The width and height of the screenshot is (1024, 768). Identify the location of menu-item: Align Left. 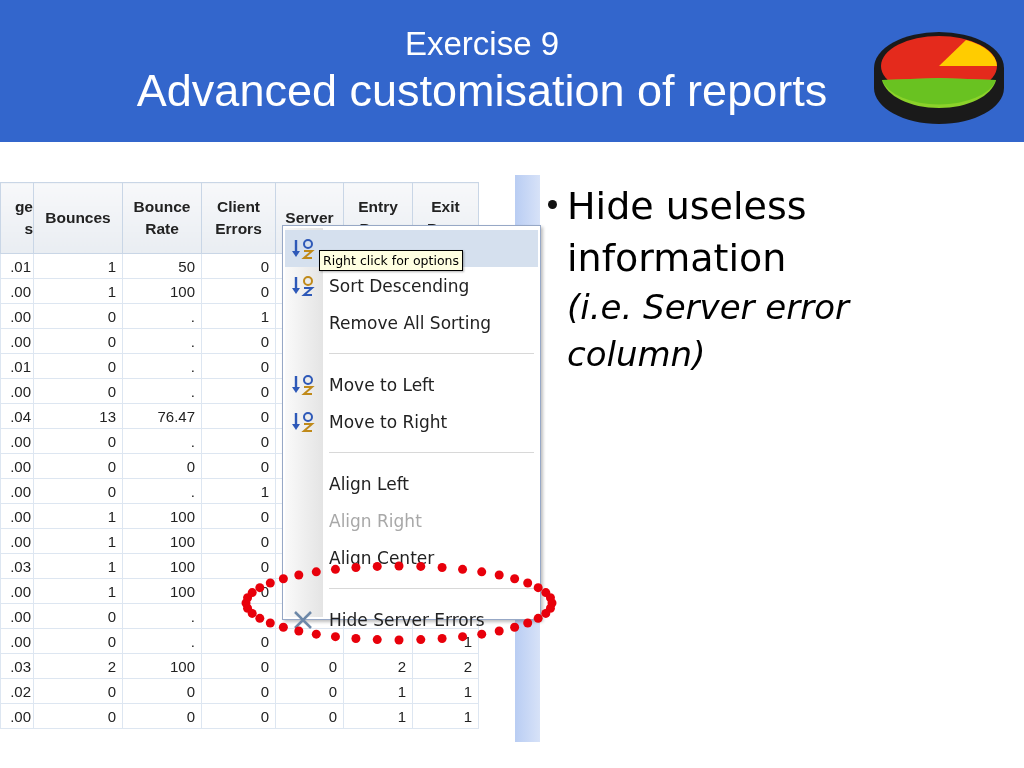
(411, 483).